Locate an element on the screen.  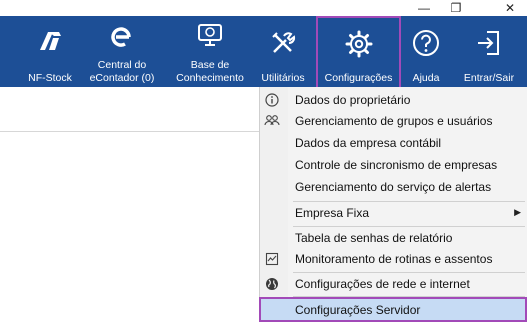
tools-icon is located at coordinates (283, 43).